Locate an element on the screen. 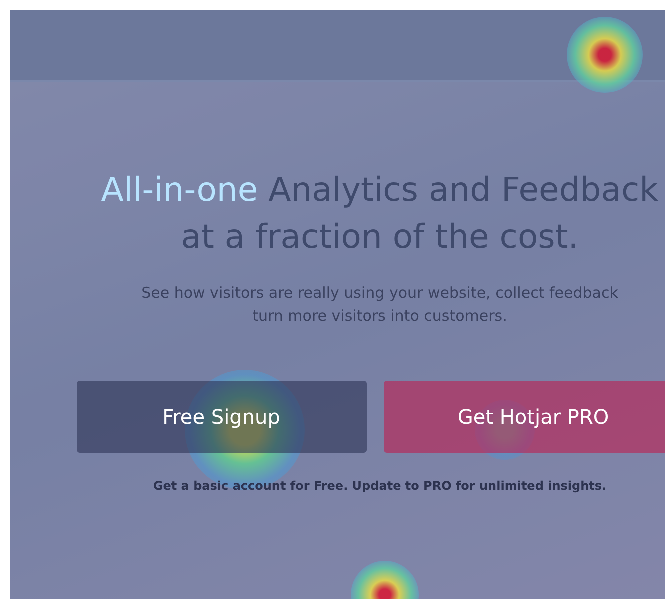  cta-button: Get Hotjar PRO is located at coordinates (524, 417).